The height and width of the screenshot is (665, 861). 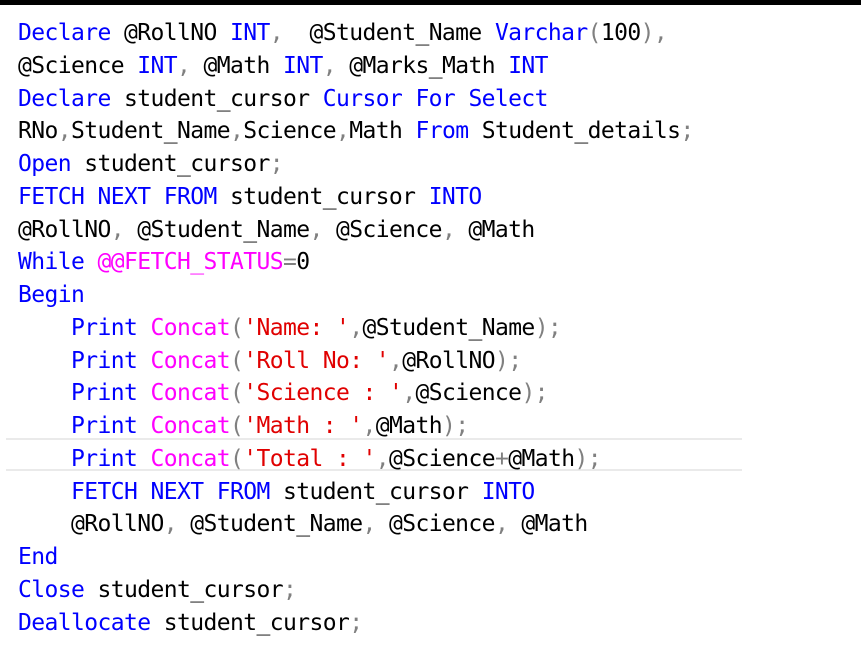 I want to click on keyword-token: INTO, so click(x=508, y=491).